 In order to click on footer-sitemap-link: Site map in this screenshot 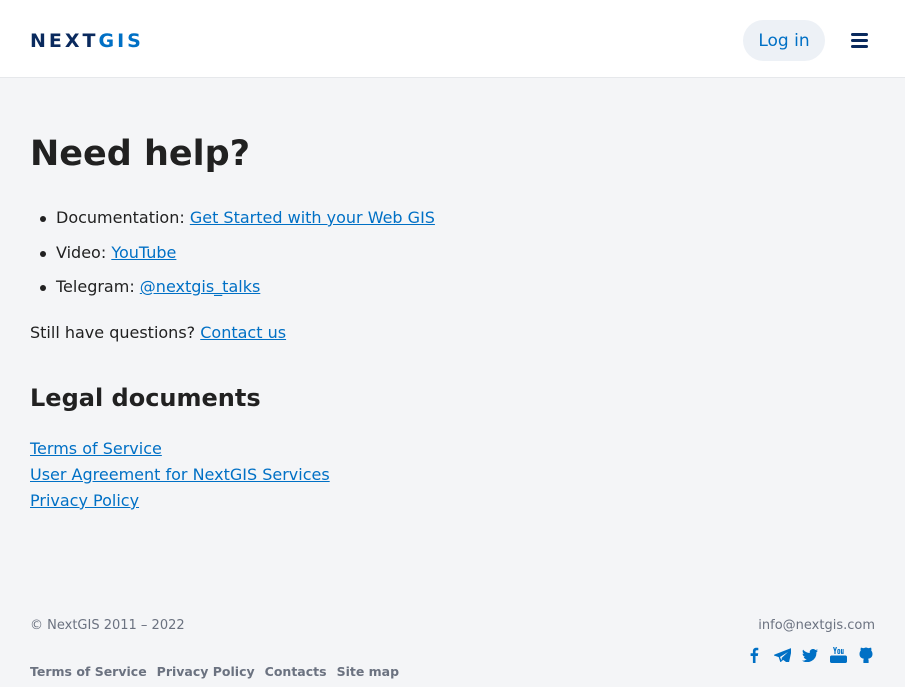, I will do `click(368, 671)`.